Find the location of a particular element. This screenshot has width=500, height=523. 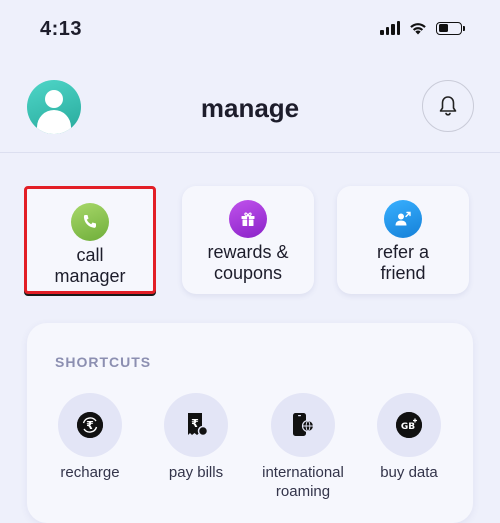

gb-plus-icon: GB is located at coordinates (409, 425).